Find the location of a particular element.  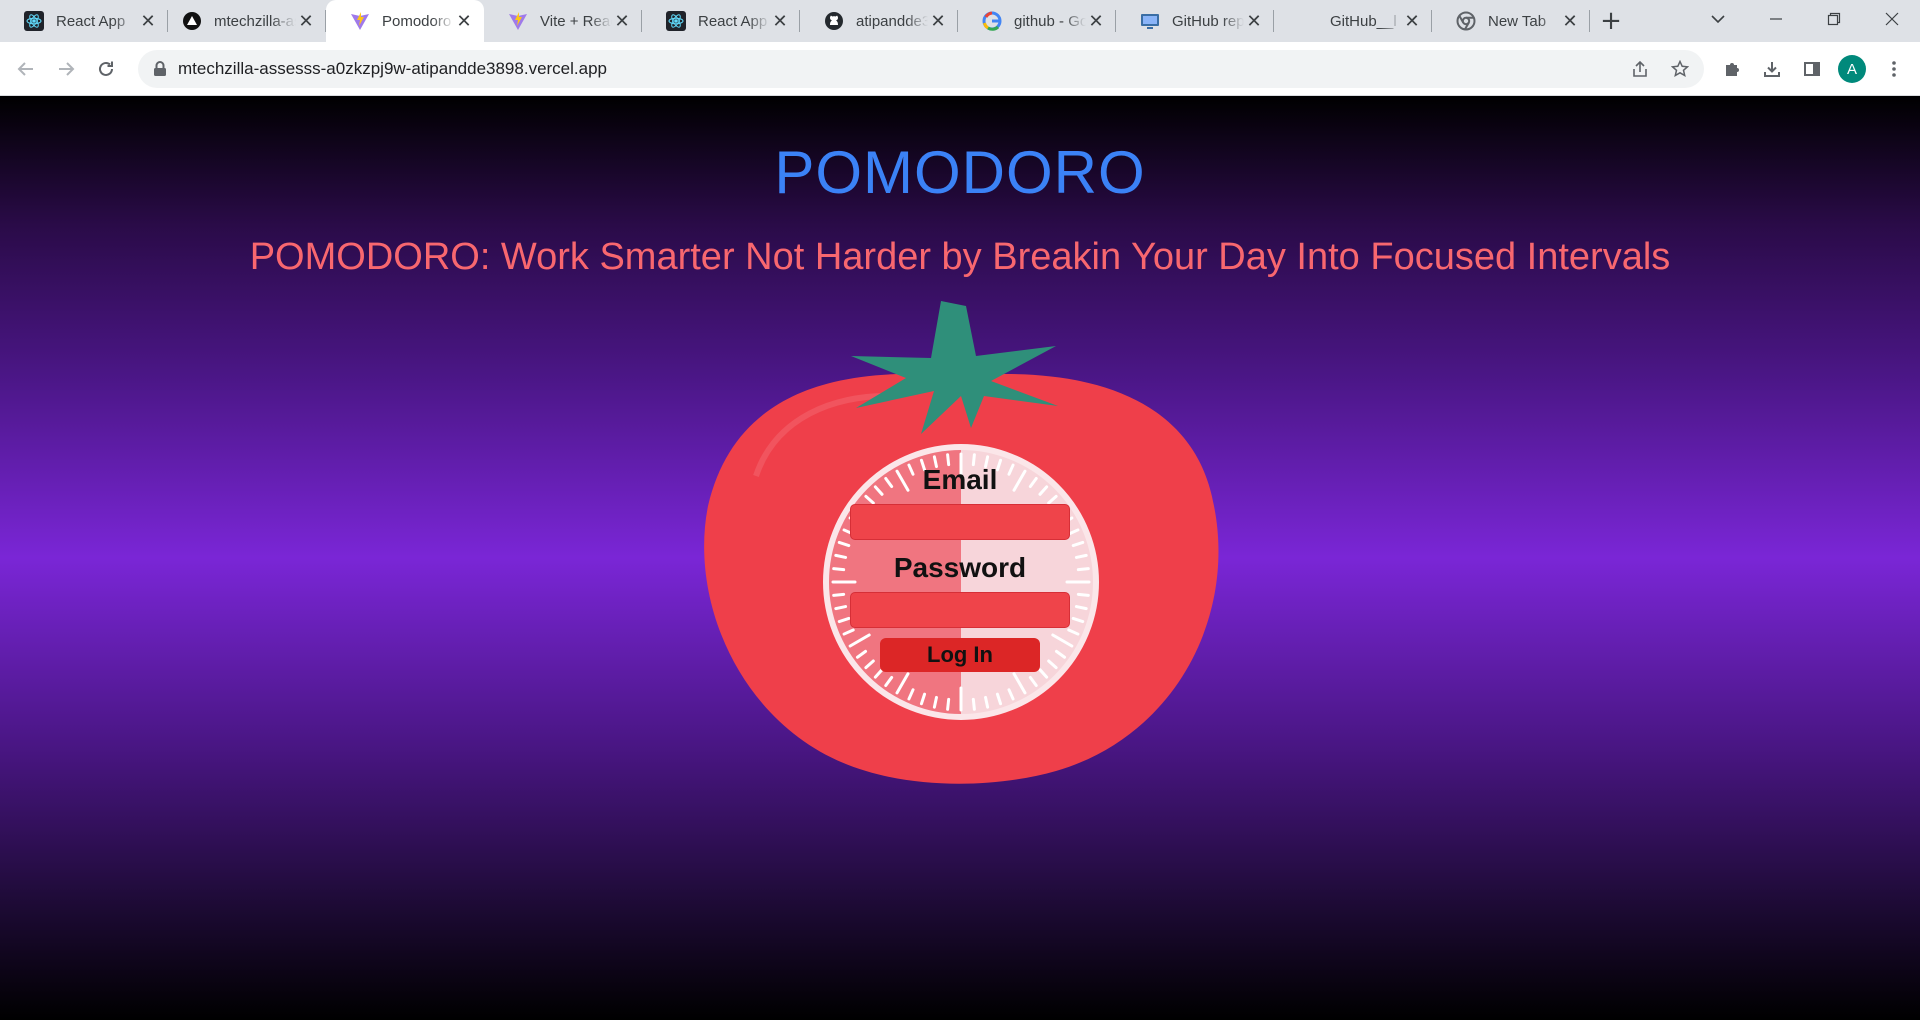

tab-0: React App ✕ is located at coordinates (84, 21).